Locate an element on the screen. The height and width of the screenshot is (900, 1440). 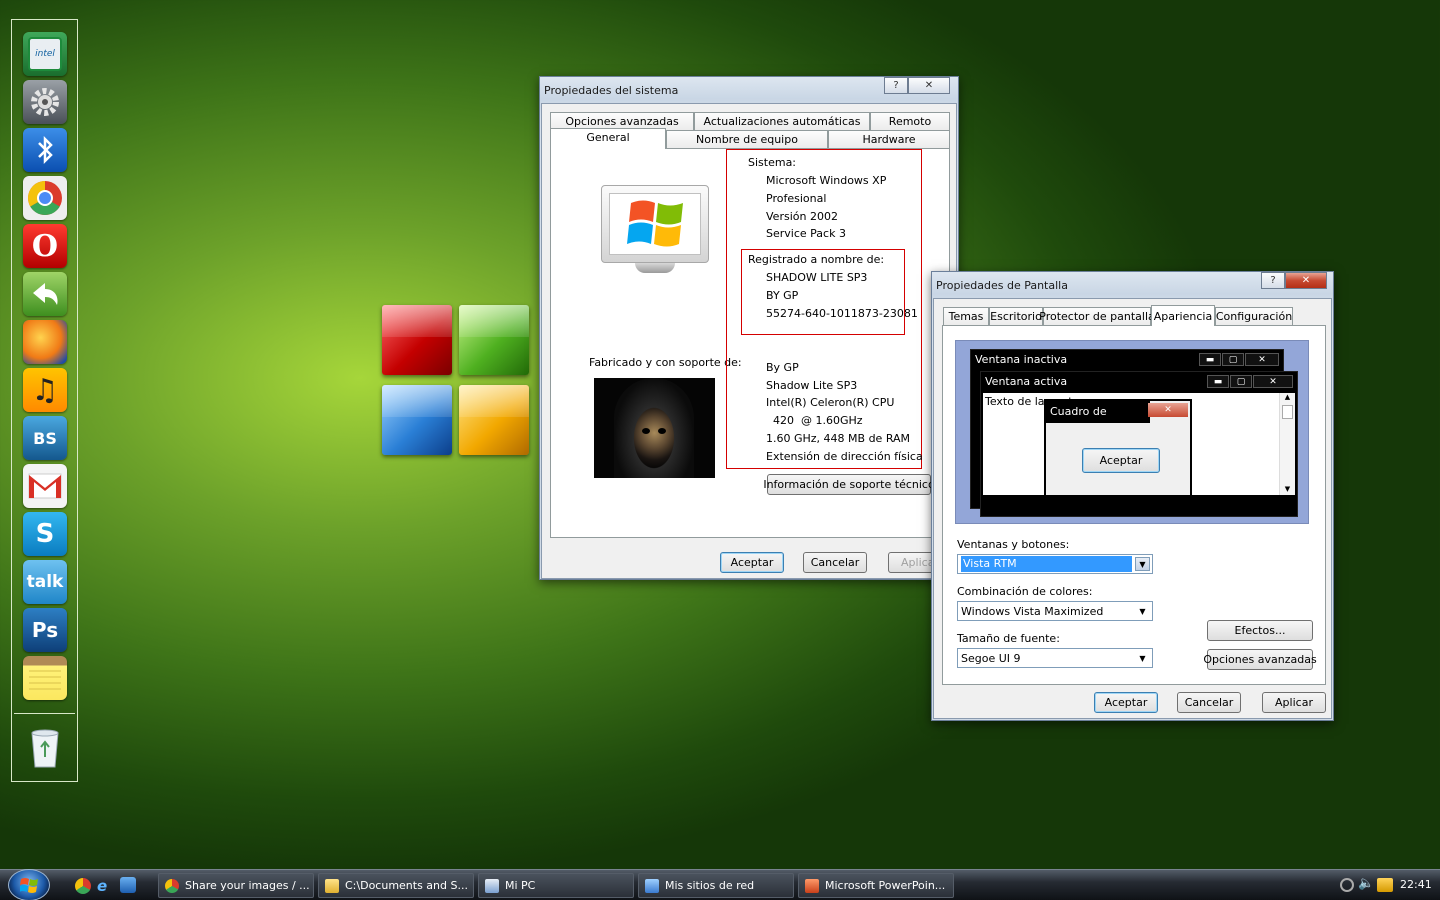
blue-tile-icon is located at coordinates (417, 420).